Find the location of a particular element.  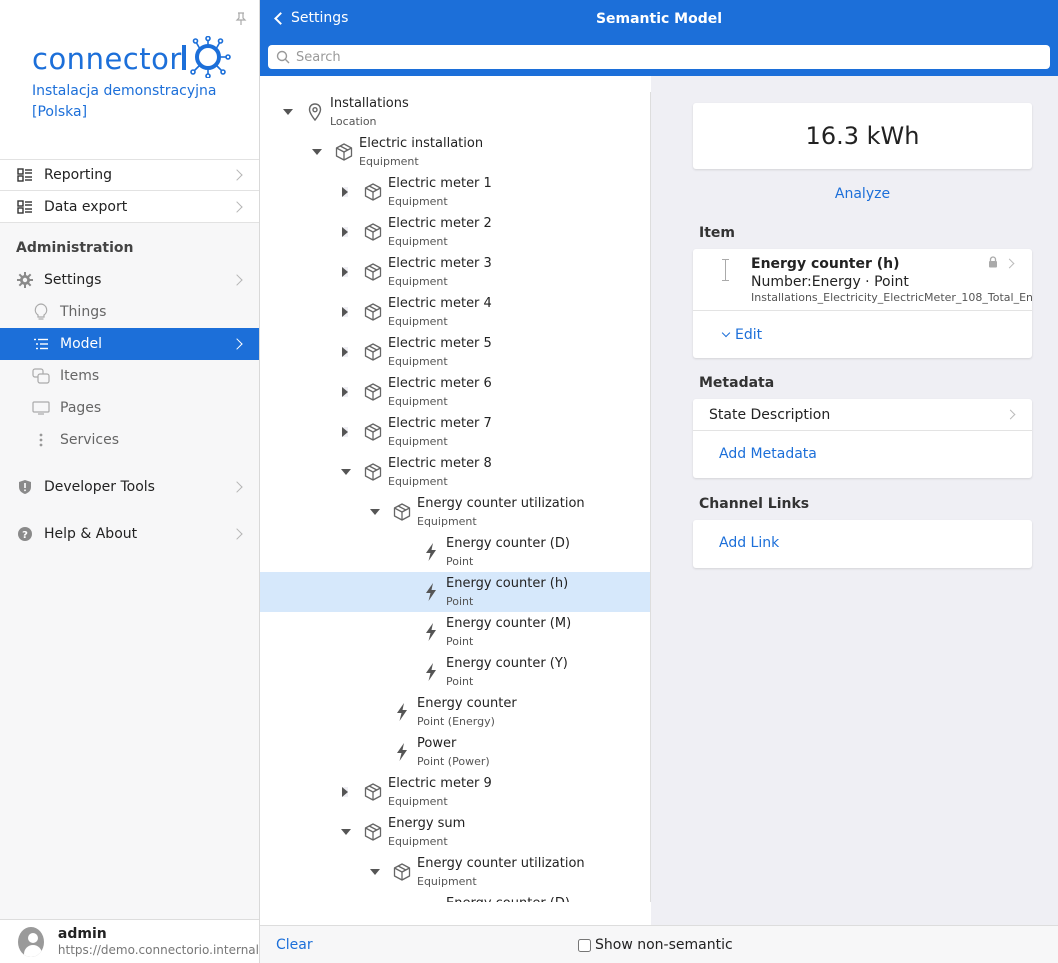

sidebar-item-things: Things is located at coordinates (129, 312).